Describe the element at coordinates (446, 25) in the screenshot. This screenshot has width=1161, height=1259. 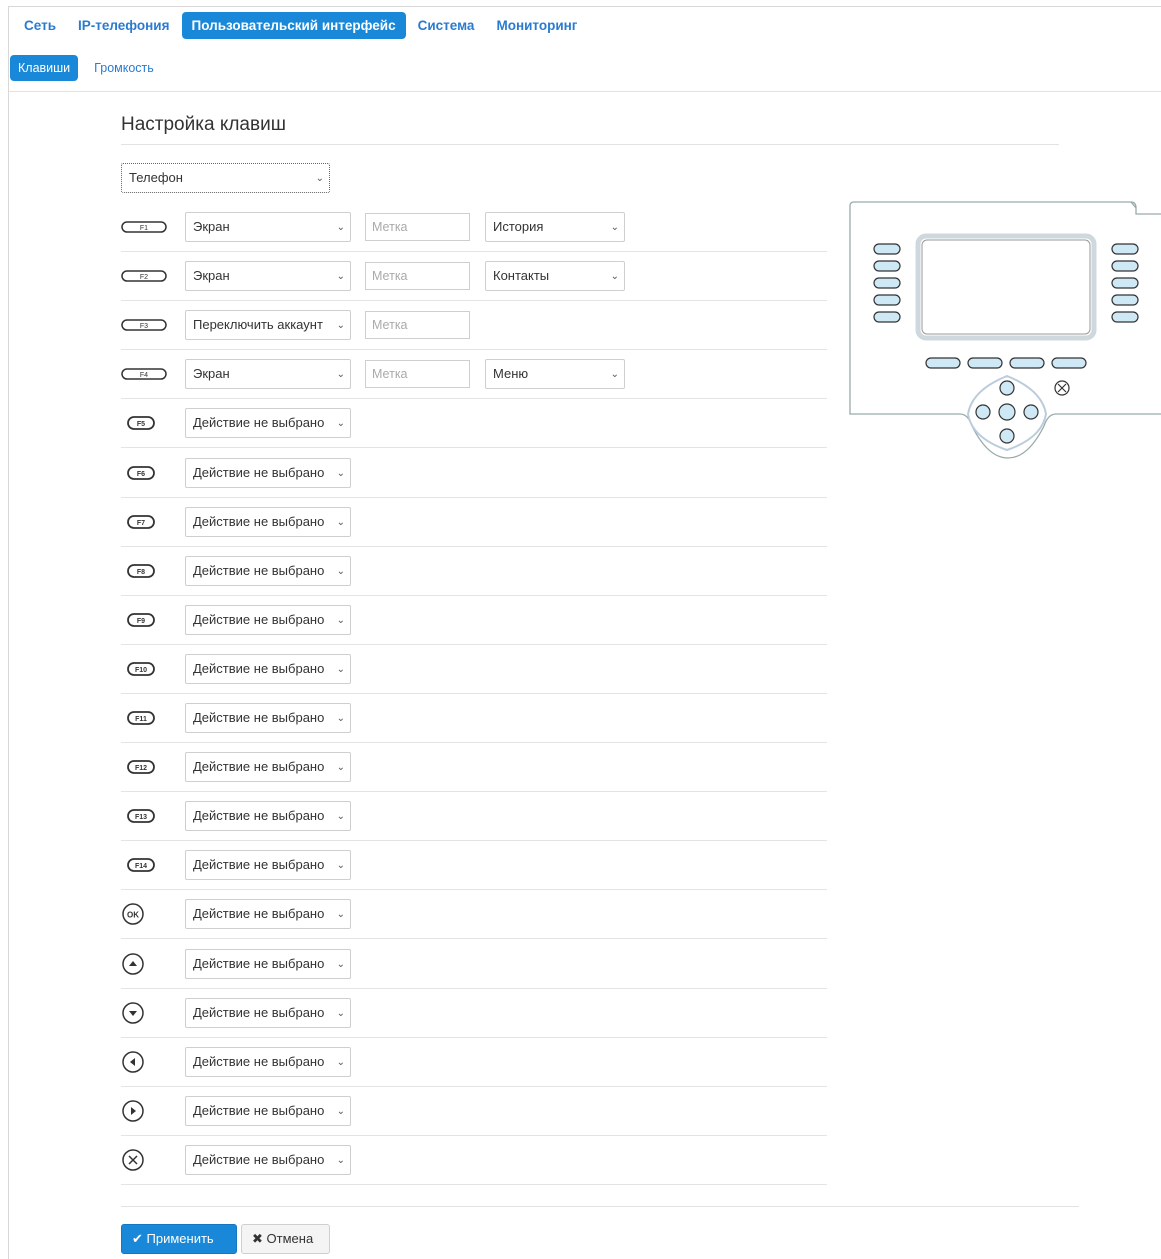
I see `tab-system: Система` at that location.